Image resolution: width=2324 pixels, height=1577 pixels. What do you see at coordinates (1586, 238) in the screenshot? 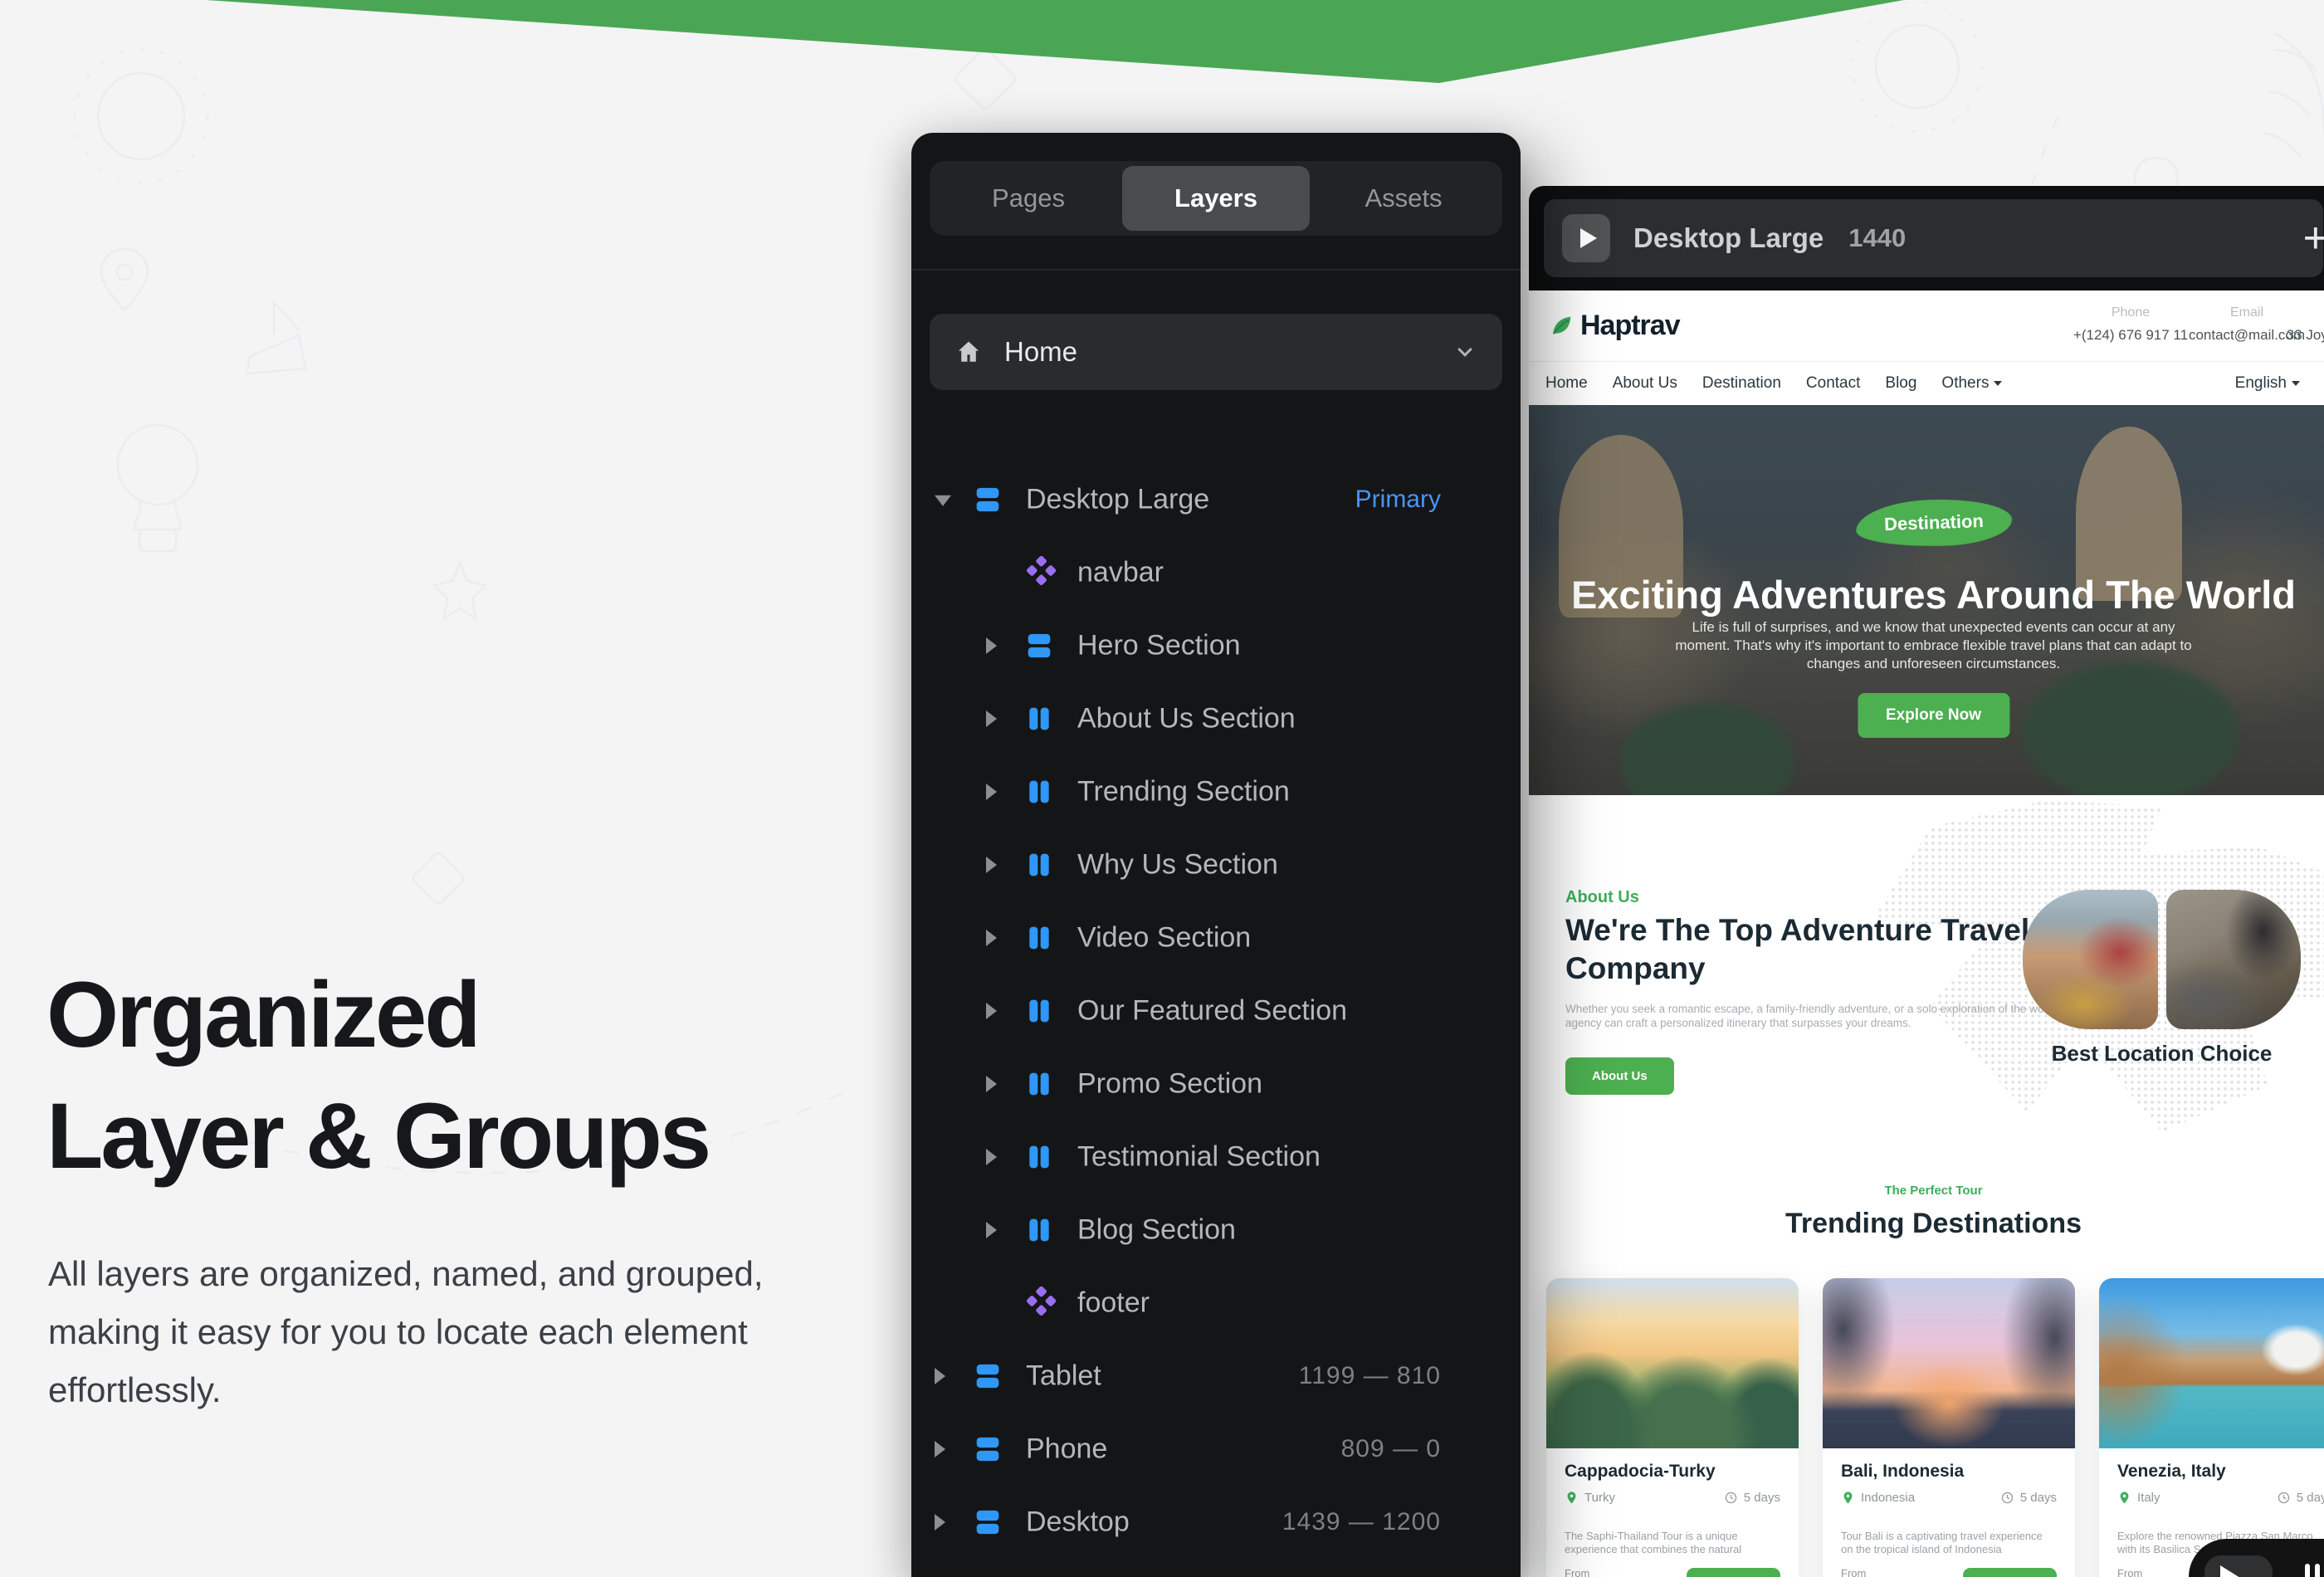
I see `play-button` at bounding box center [1586, 238].